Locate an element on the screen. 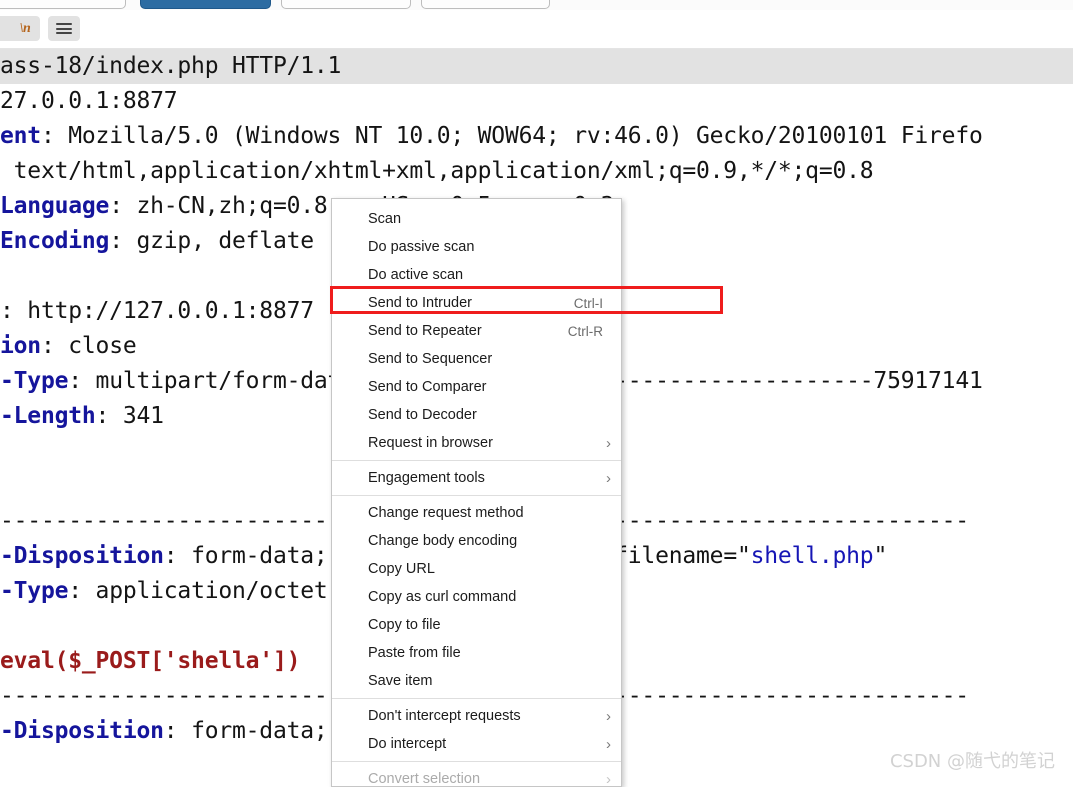 The width and height of the screenshot is (1073, 787). menu-item-send-to-comparer: Send to Comparer is located at coordinates (476, 387).